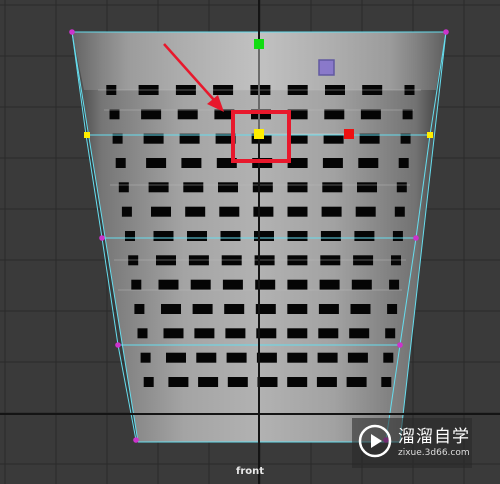 The width and height of the screenshot is (500, 484). I want to click on watermark: 溜溜自学 zixue.3d66.com, so click(412, 443).